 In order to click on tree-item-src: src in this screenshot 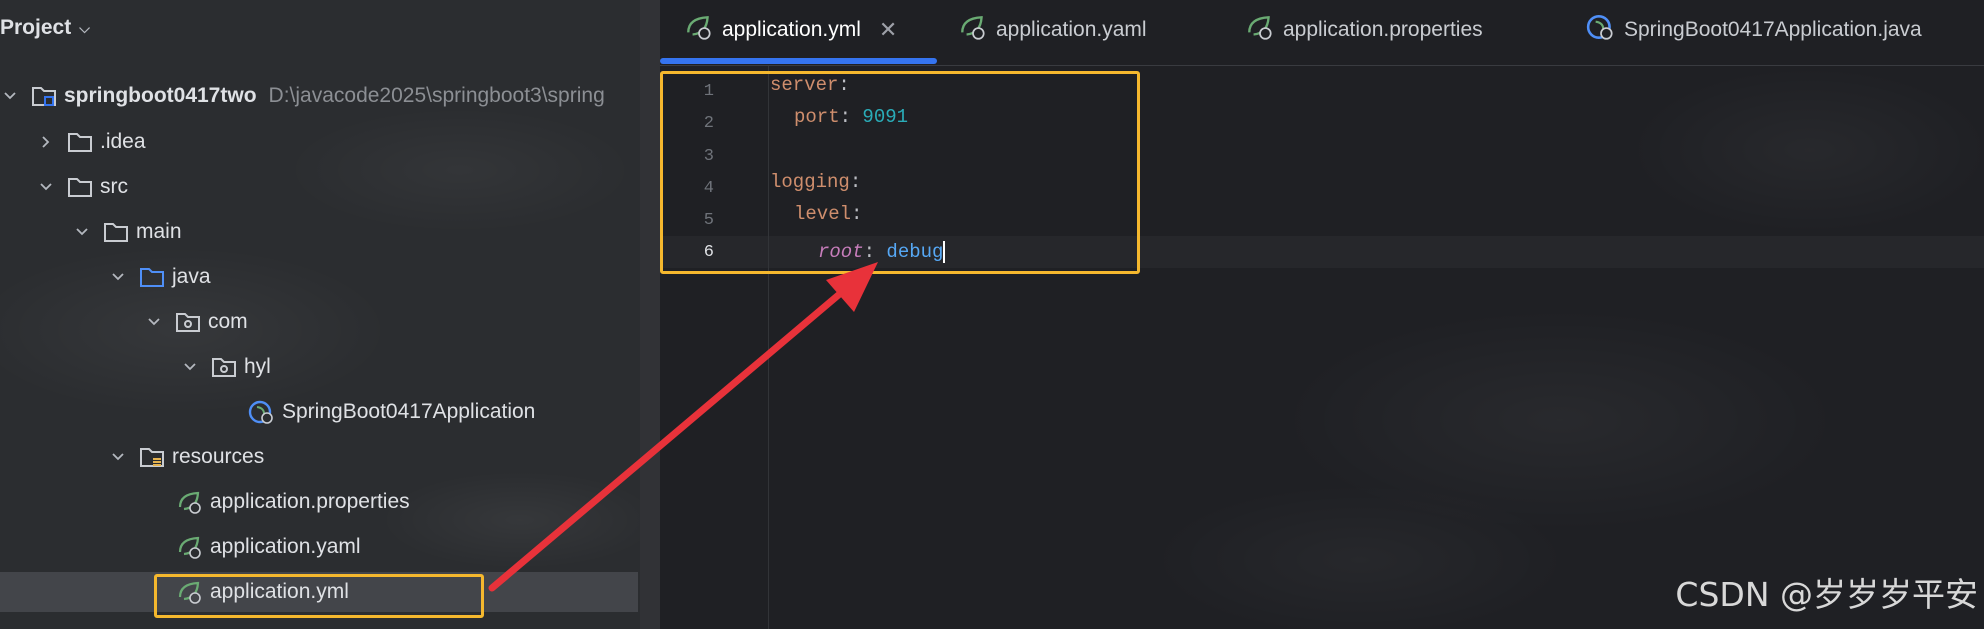, I will do `click(320, 187)`.